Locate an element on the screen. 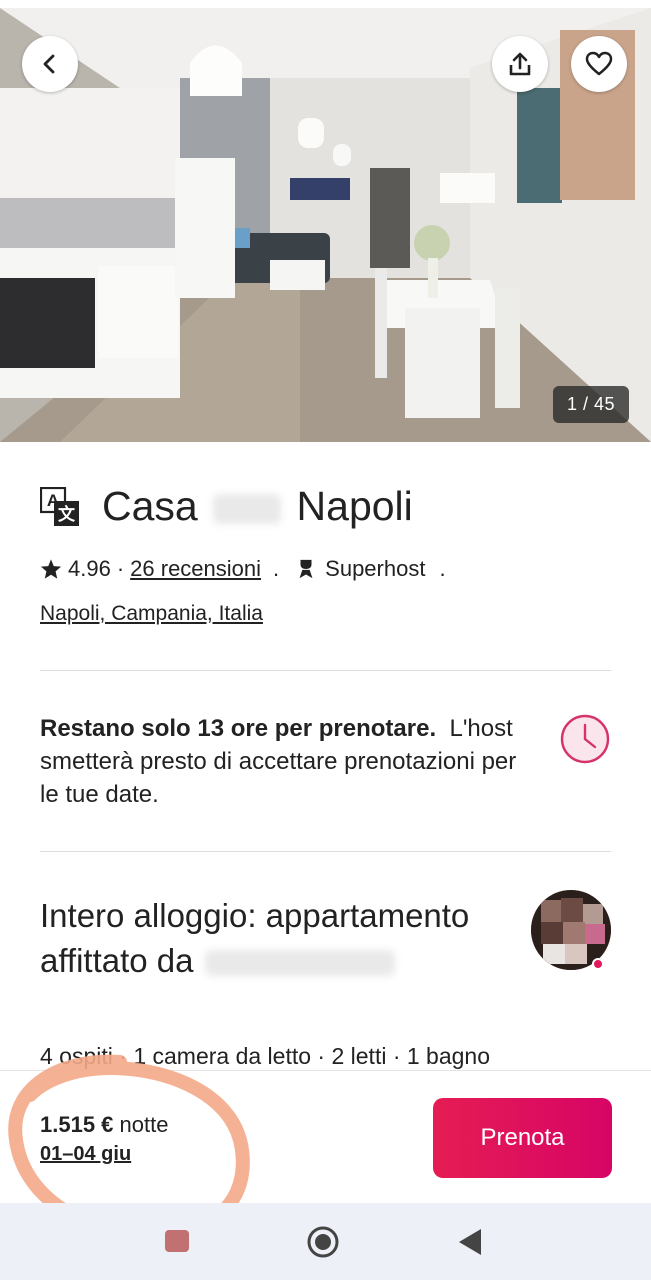  rating-row: 4.96 · 26 recensioni . Superhost . is located at coordinates (246, 569).